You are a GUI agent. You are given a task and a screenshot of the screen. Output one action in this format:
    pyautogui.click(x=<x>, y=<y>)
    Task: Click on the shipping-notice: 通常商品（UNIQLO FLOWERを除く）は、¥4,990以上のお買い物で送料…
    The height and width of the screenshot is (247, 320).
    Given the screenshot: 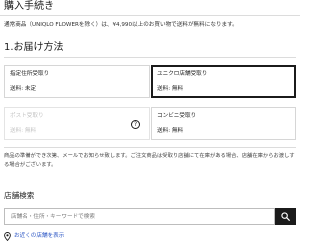 What is the action you would take?
    pyautogui.click(x=121, y=25)
    